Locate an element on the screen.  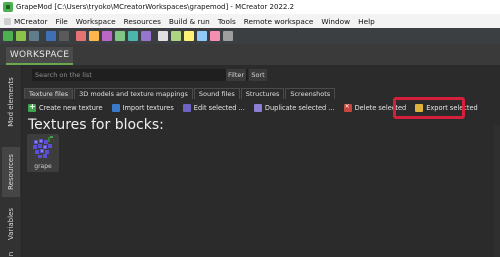
animation-icon is located at coordinates (146, 36).